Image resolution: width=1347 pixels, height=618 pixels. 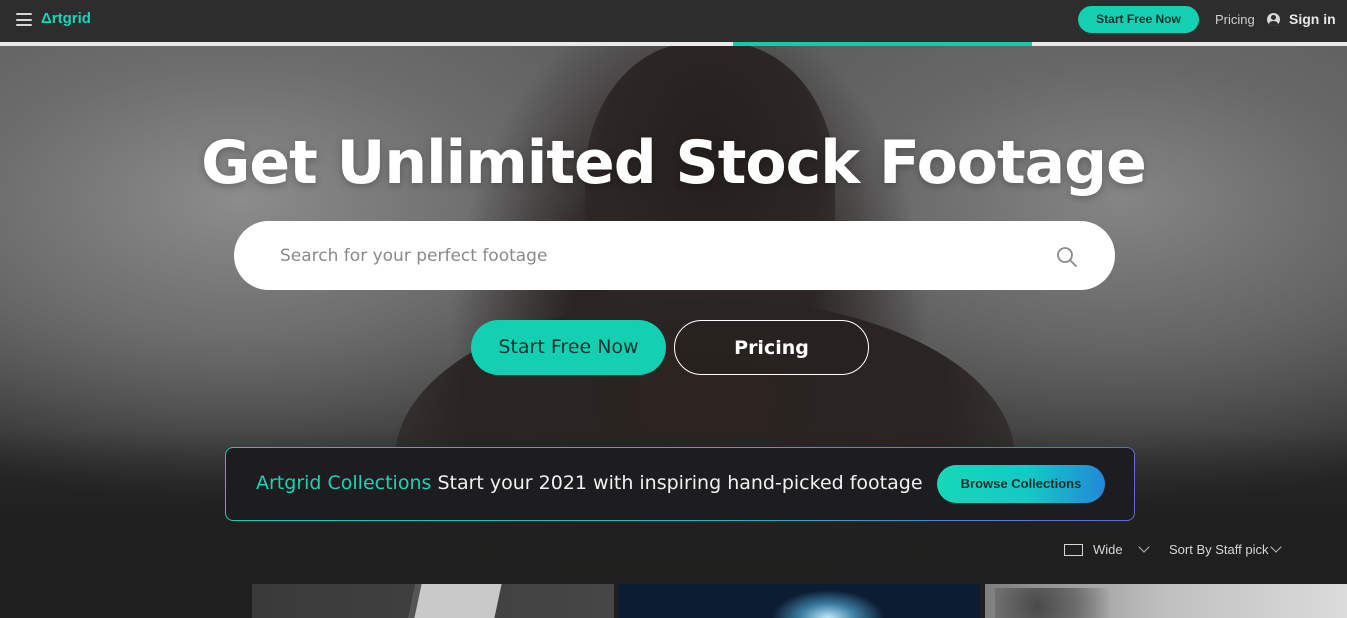 I want to click on search-input, so click(x=660, y=255).